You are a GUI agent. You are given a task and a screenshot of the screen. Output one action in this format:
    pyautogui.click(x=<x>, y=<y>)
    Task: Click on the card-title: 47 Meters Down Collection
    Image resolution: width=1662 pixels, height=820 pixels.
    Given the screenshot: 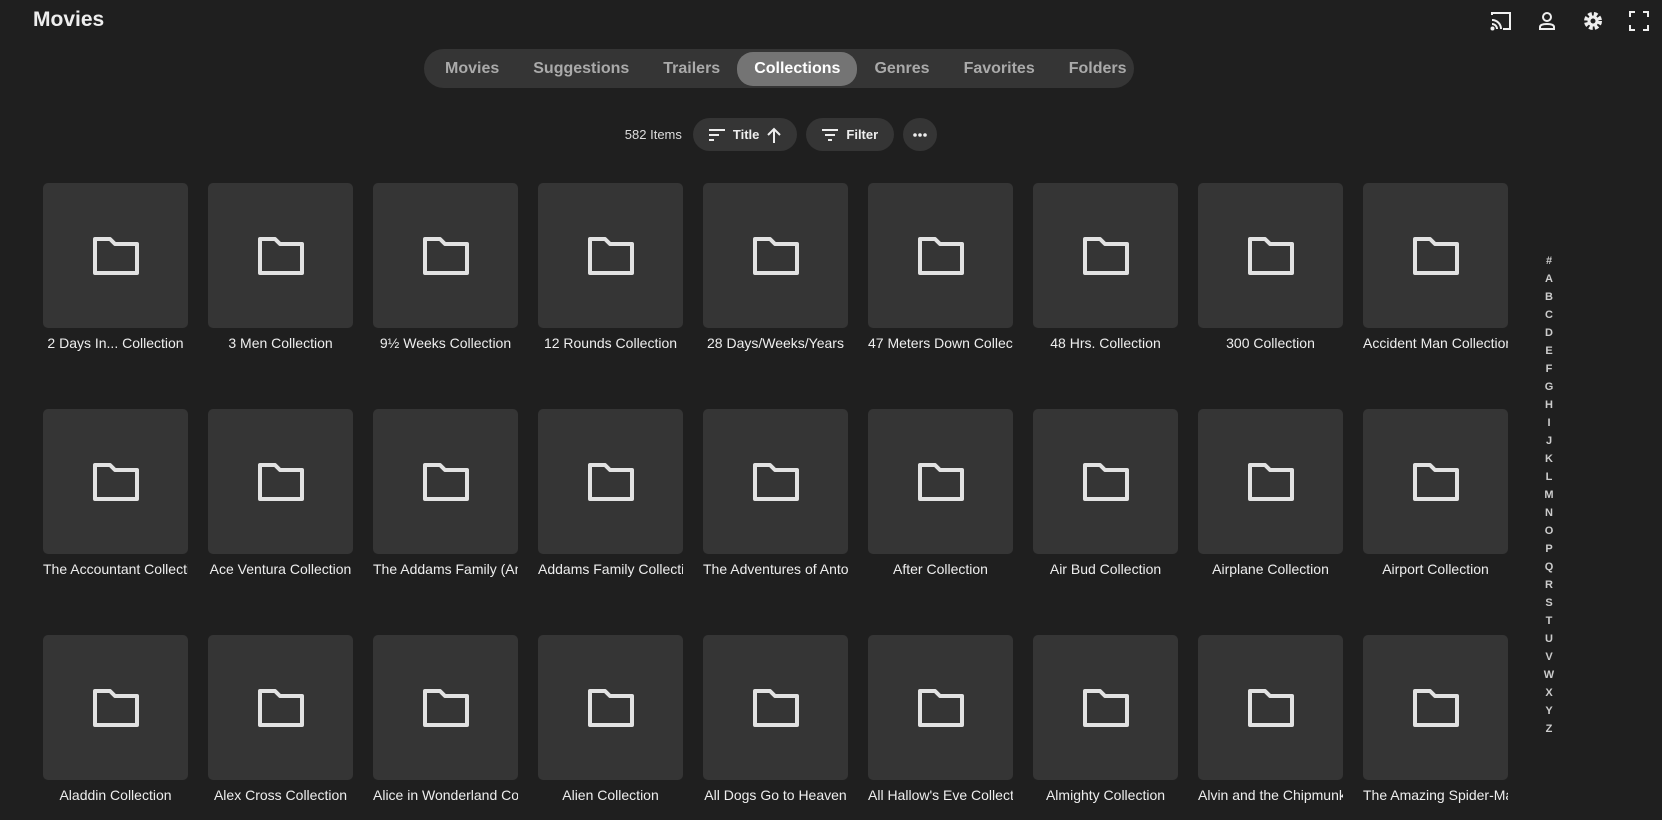 What is the action you would take?
    pyautogui.click(x=940, y=343)
    